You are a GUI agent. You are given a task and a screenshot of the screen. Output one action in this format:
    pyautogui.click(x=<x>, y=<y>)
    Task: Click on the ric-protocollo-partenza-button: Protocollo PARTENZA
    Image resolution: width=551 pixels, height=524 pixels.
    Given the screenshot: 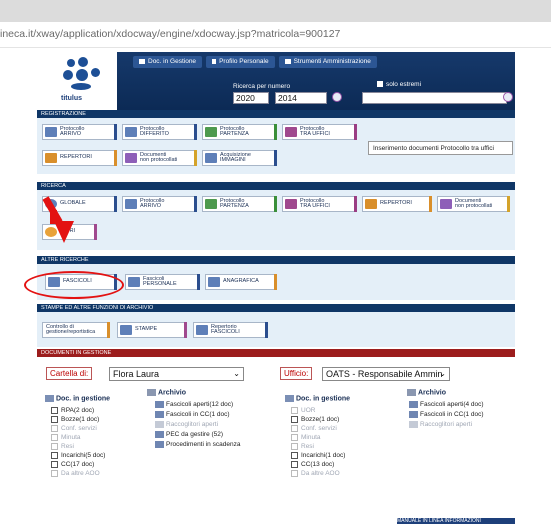 What is the action you would take?
    pyautogui.click(x=239, y=204)
    